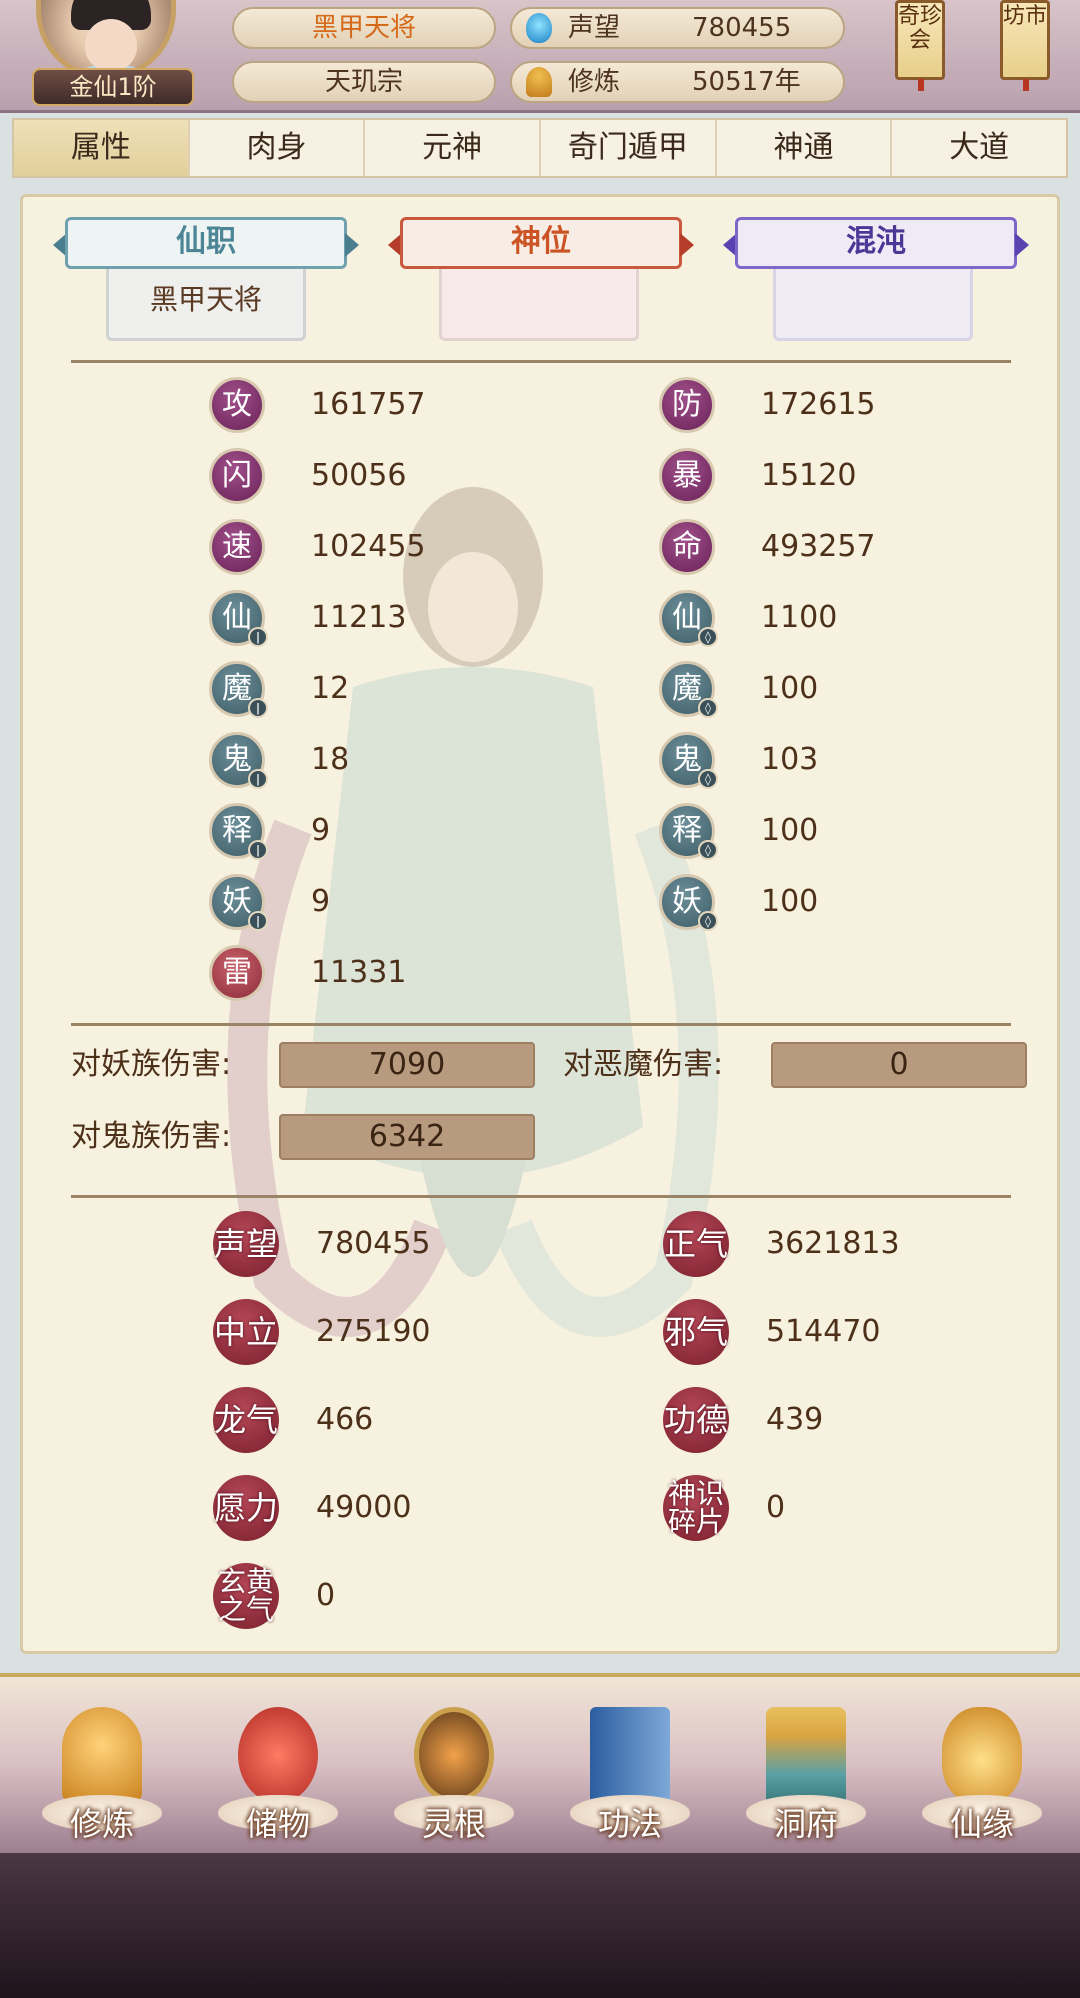 The width and height of the screenshot is (1080, 1998). I want to click on yao-defense-value: 100, so click(790, 901).